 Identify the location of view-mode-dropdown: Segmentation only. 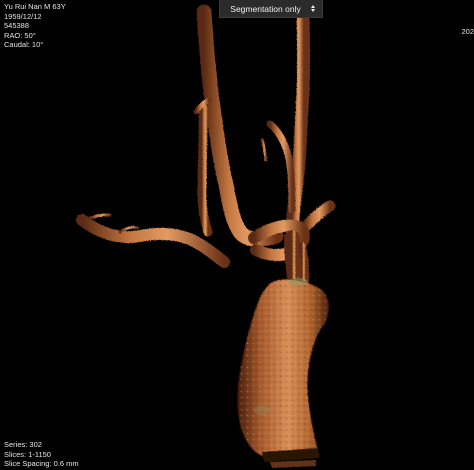
(271, 9).